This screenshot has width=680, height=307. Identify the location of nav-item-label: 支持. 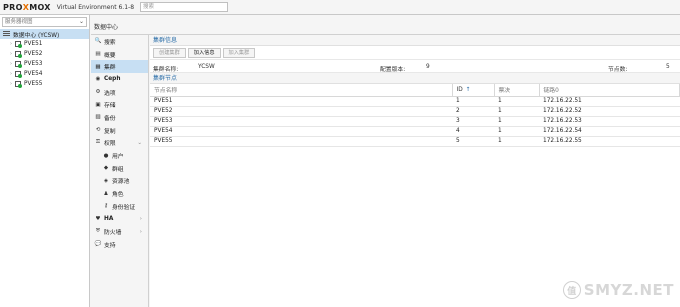
(110, 245).